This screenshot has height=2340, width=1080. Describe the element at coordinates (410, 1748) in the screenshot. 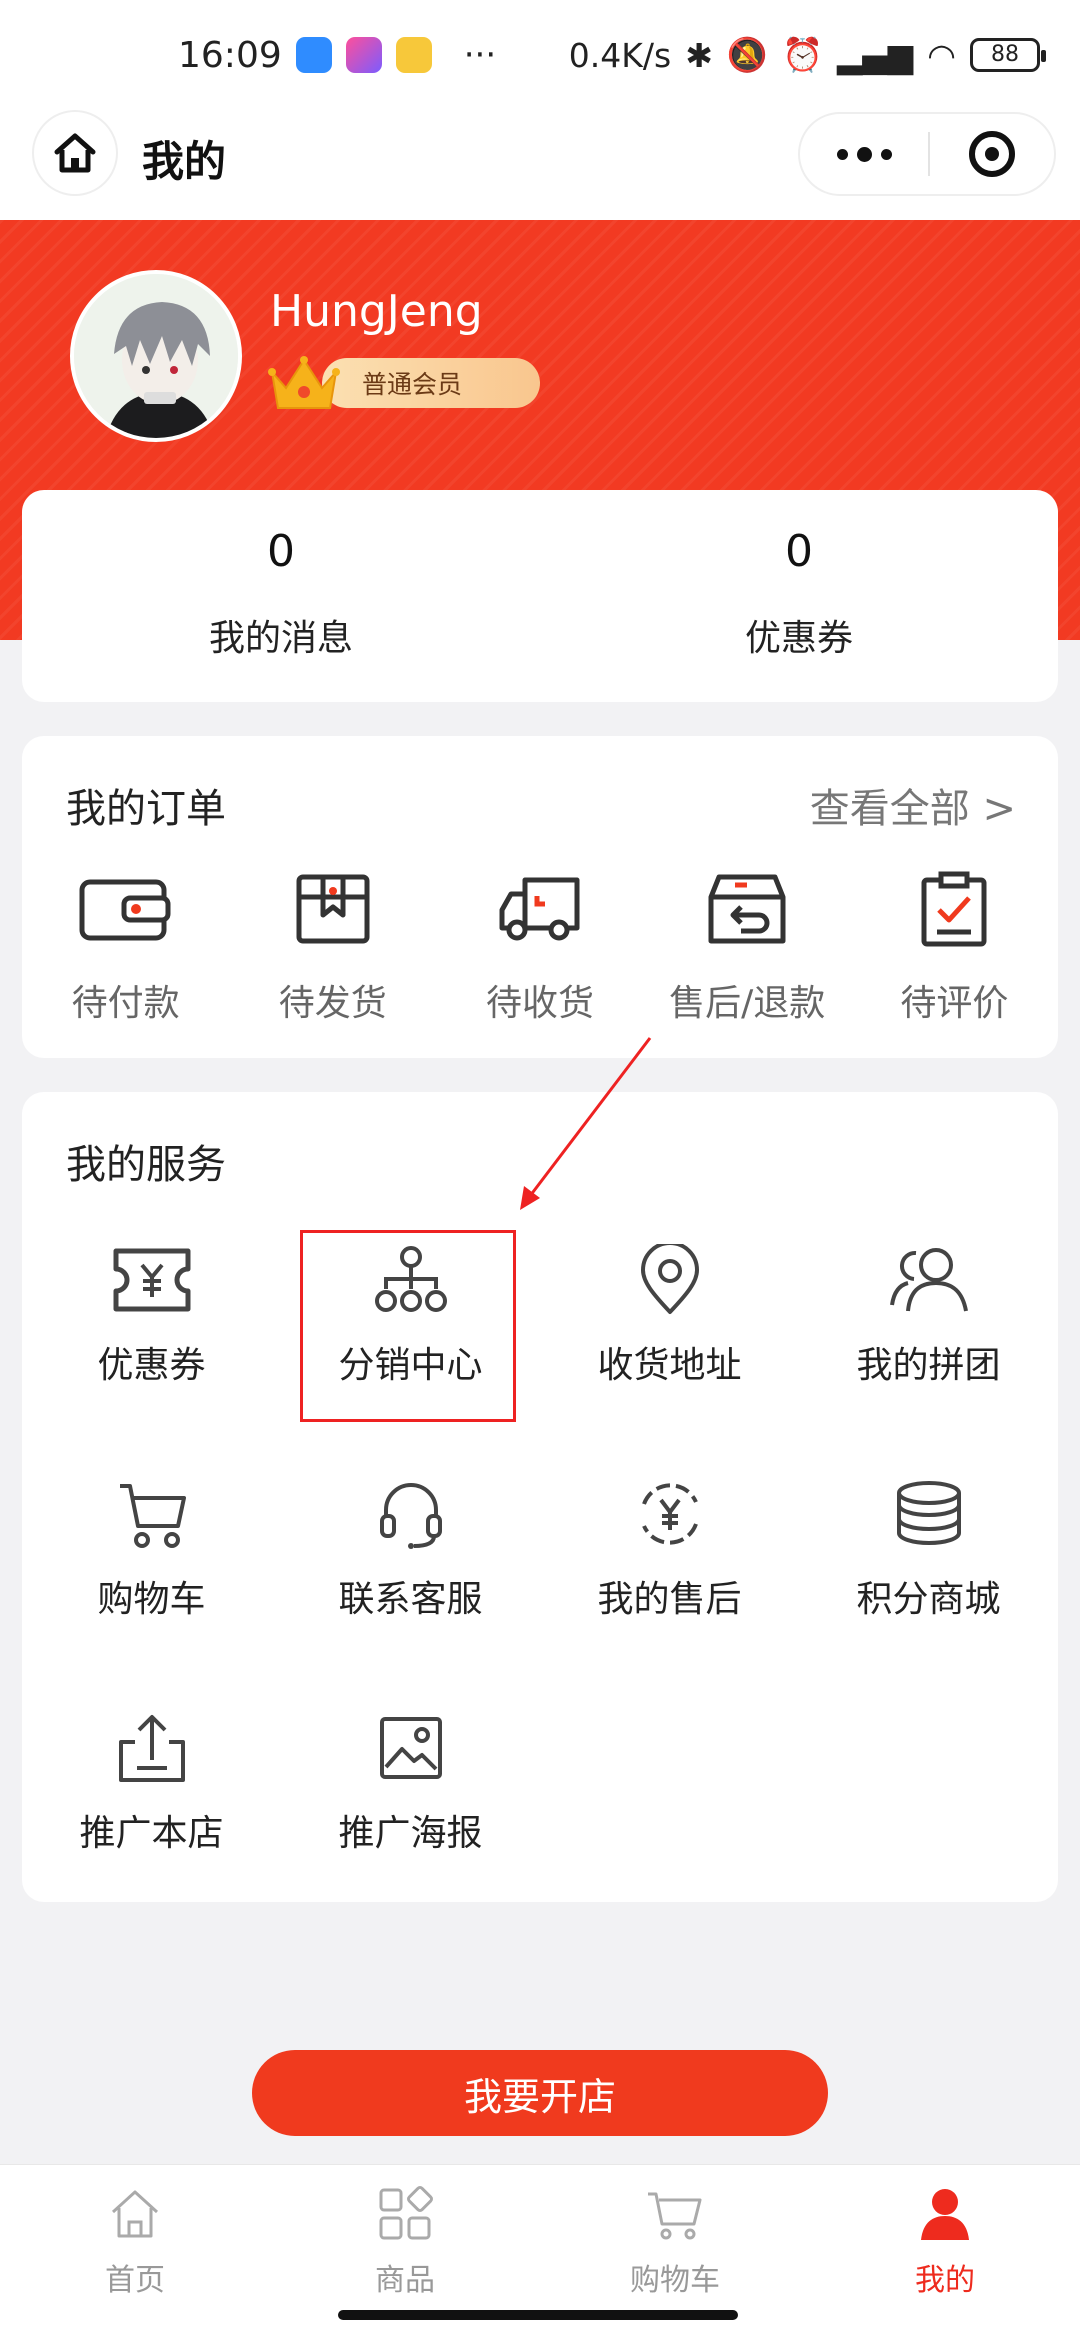

I see `poster-image-icon` at that location.